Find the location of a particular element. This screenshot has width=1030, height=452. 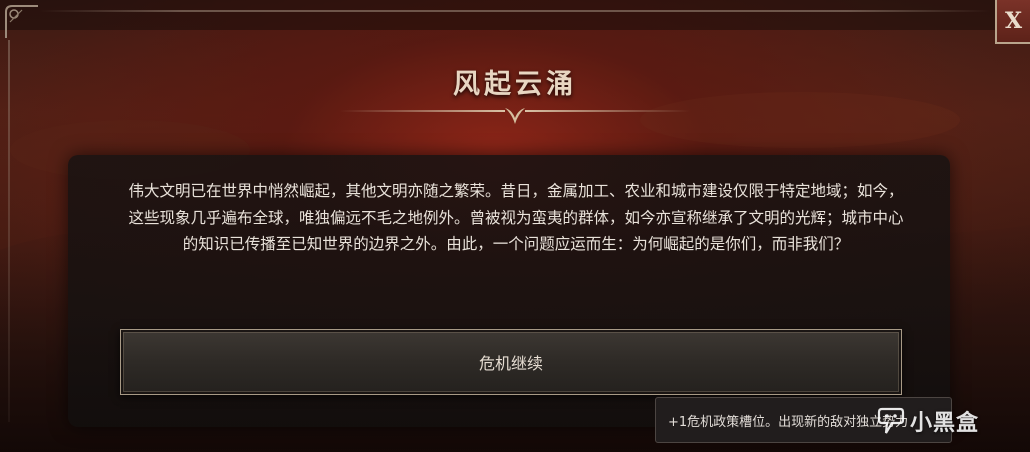

close-icon: X is located at coordinates (1013, 21).